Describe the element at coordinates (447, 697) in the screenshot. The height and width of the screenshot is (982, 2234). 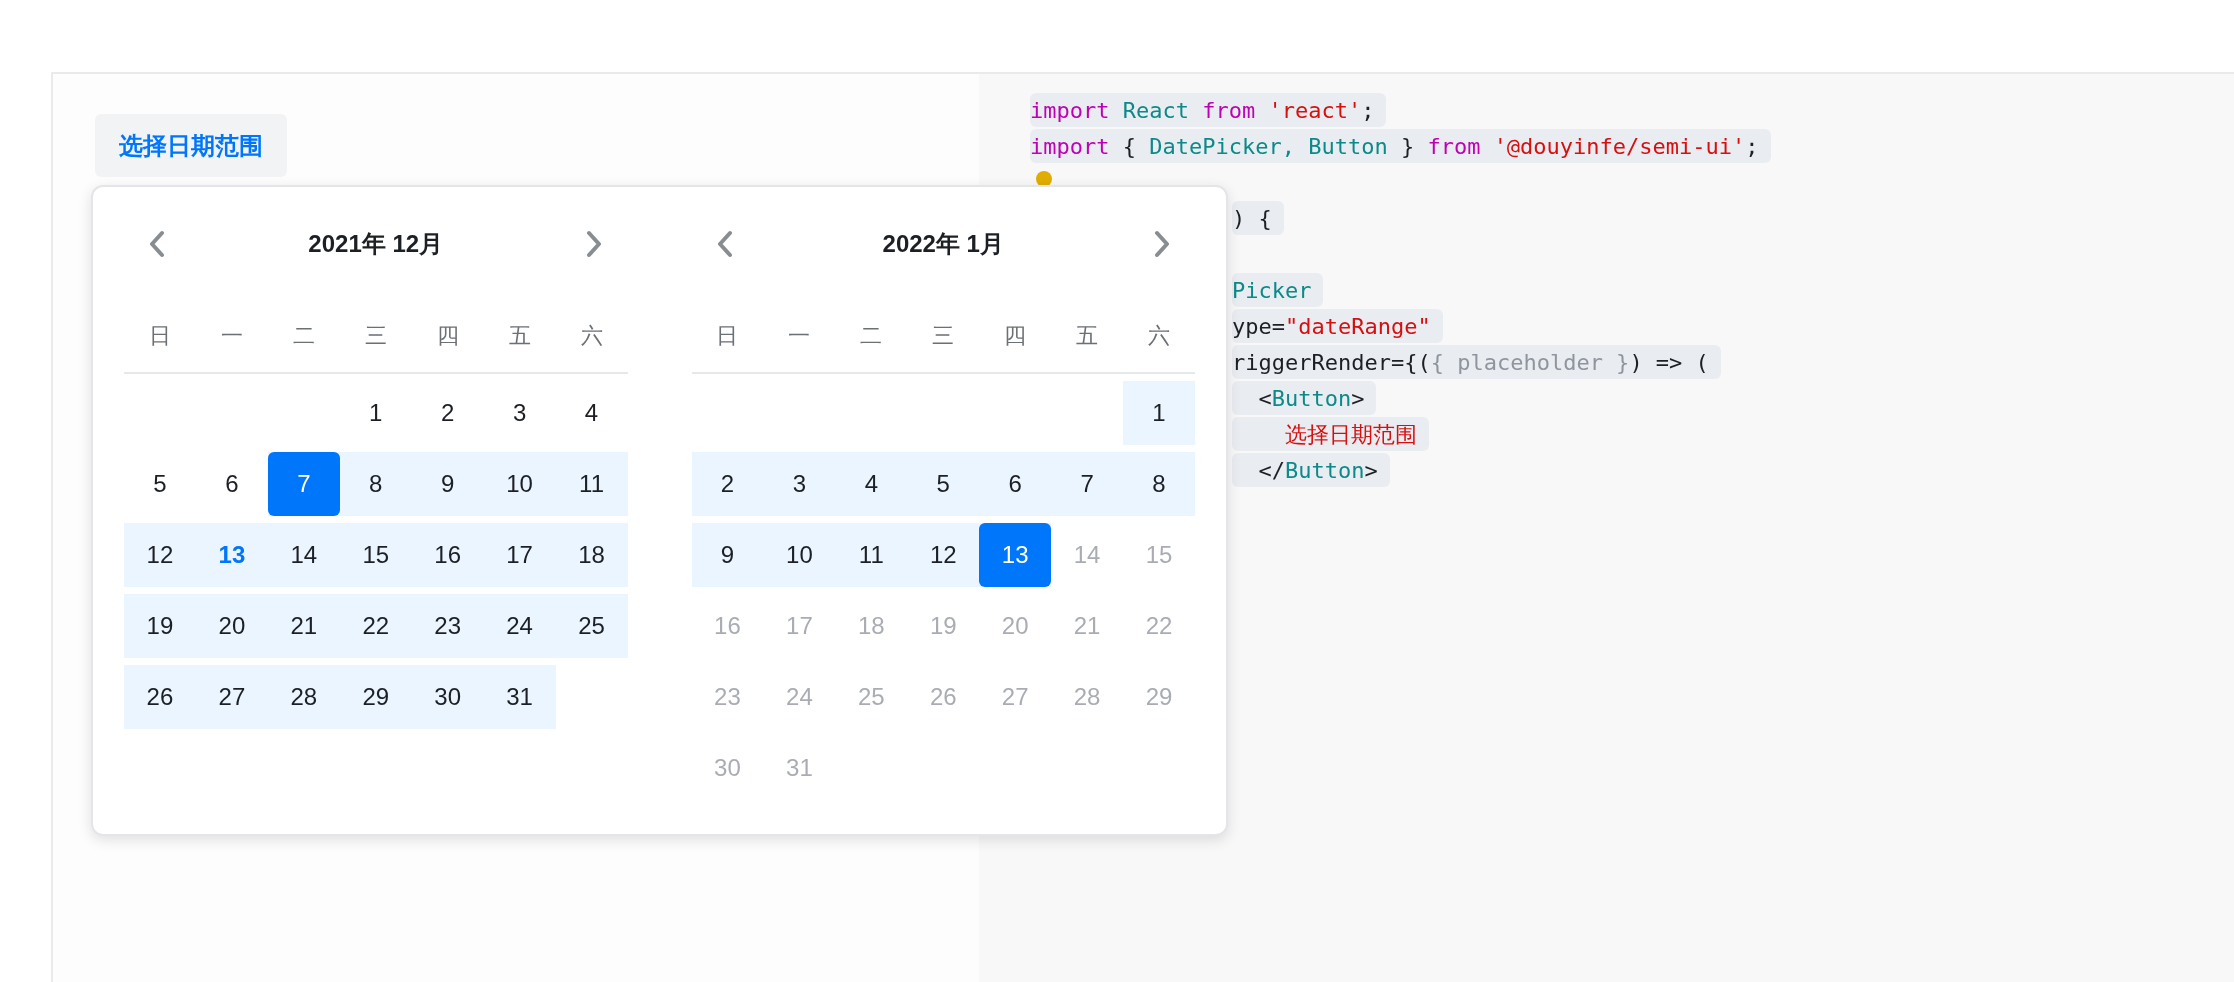
I see `calendar-day: 30` at that location.